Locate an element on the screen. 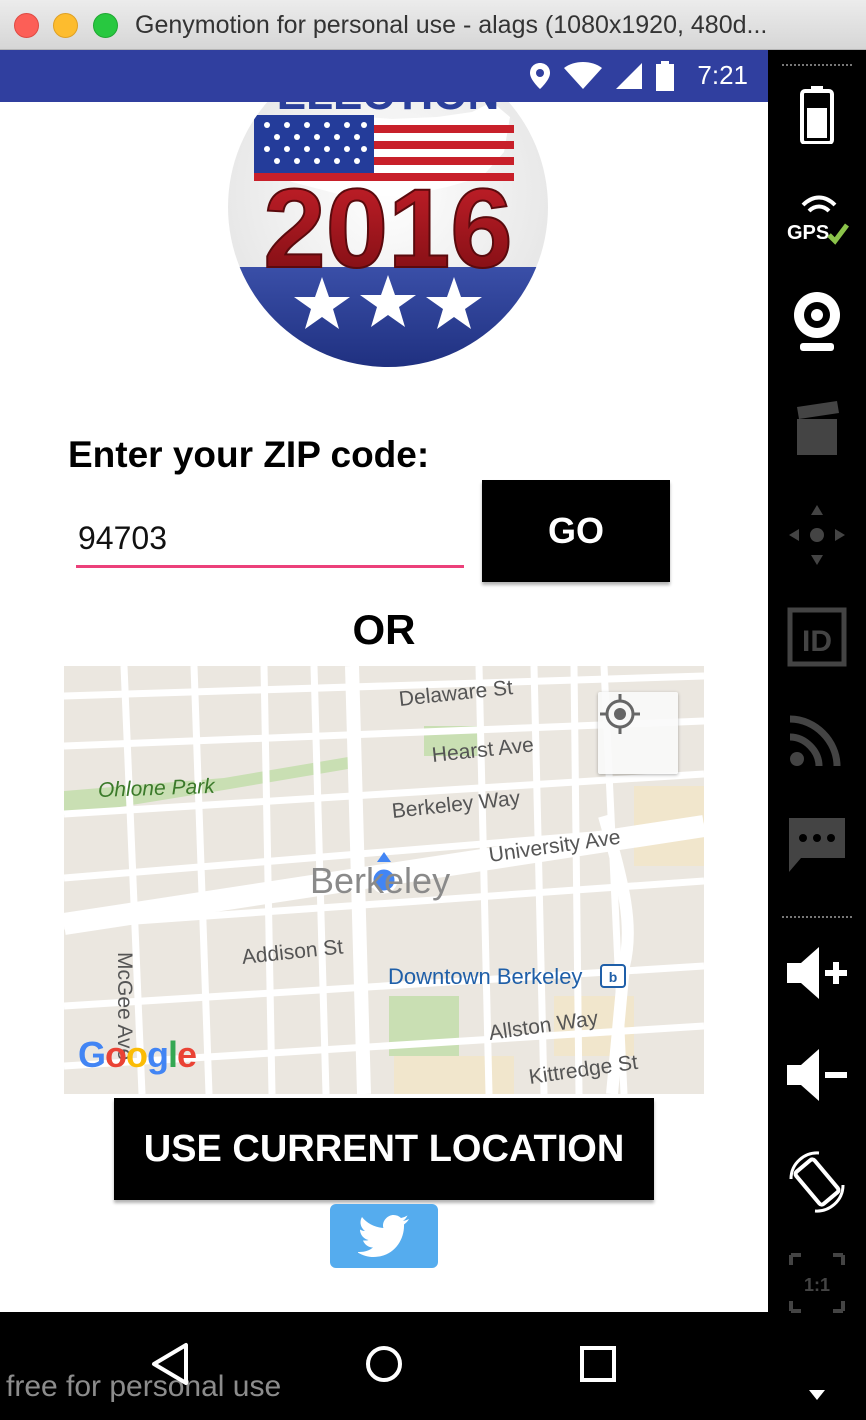 The width and height of the screenshot is (866, 1420). screencast-widget-button is located at coordinates (817, 429).